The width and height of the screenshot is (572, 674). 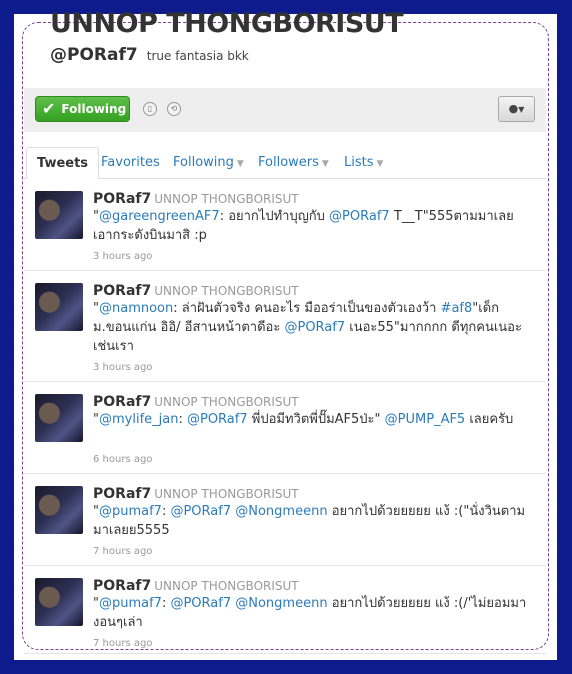 I want to click on tab-lists: Lists ▼, so click(x=363, y=162).